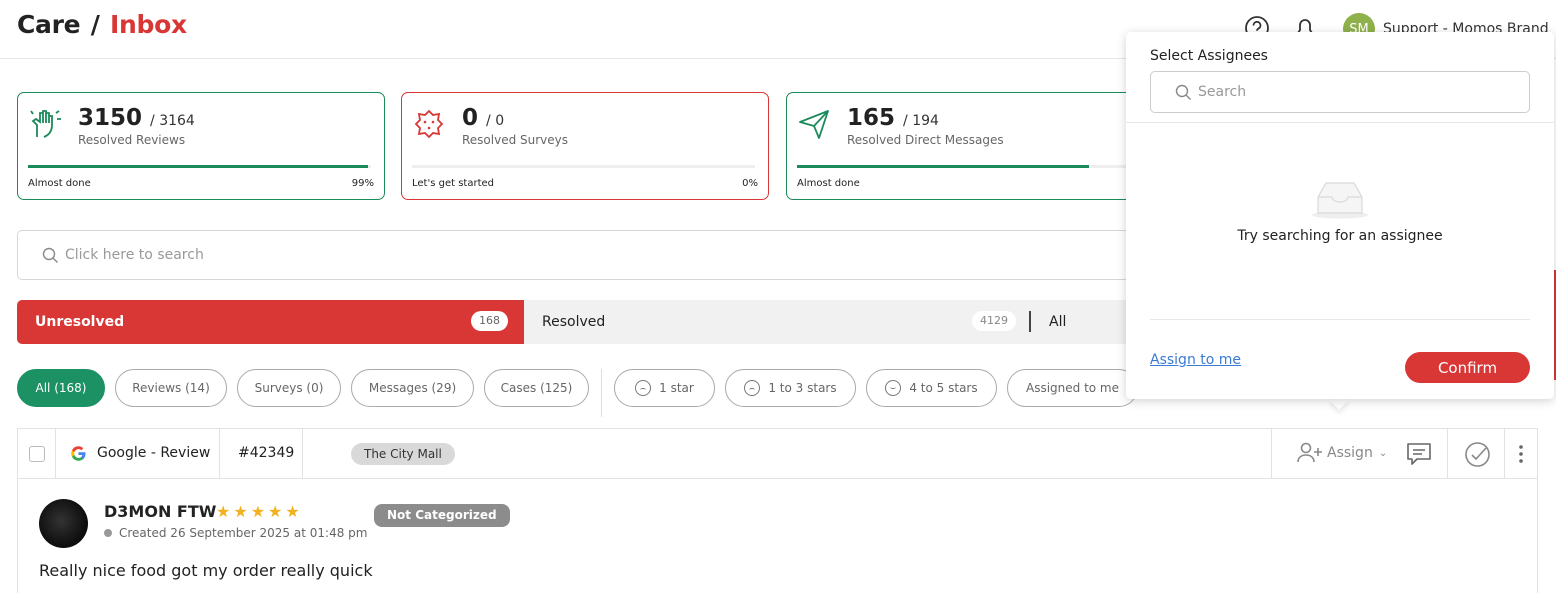  What do you see at coordinates (495, 121) in the screenshot?
I see `resolved-surveys-total: / 0` at bounding box center [495, 121].